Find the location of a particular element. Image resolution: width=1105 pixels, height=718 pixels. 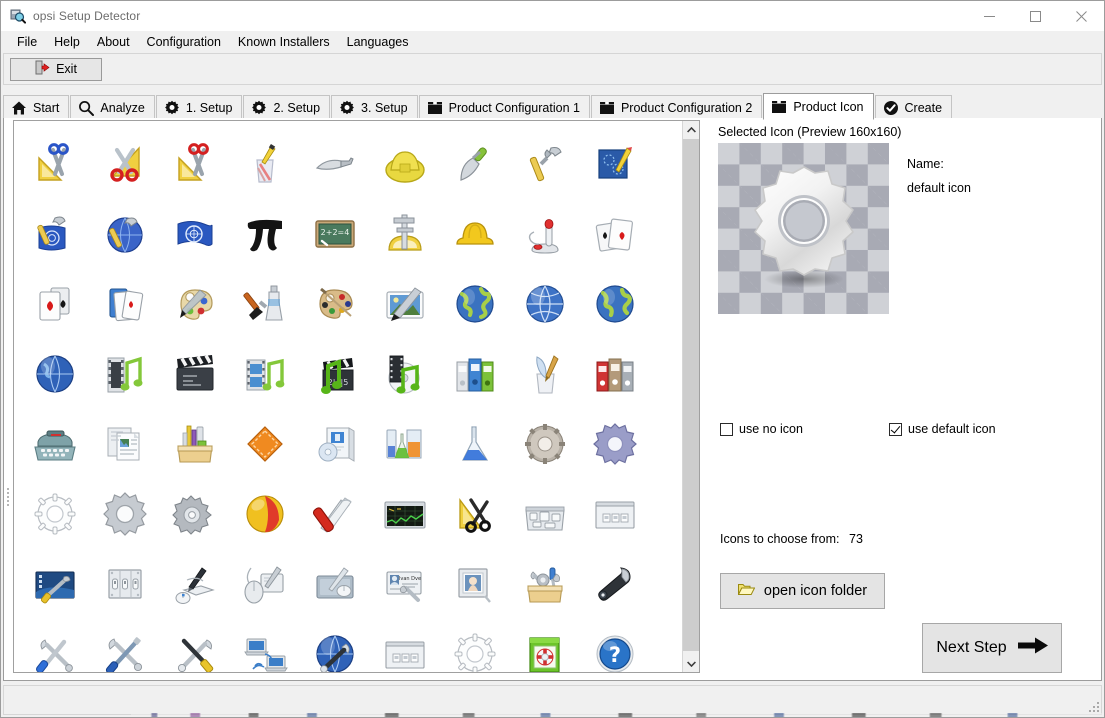

tab-setup-3: 3. Setup is located at coordinates (374, 107).